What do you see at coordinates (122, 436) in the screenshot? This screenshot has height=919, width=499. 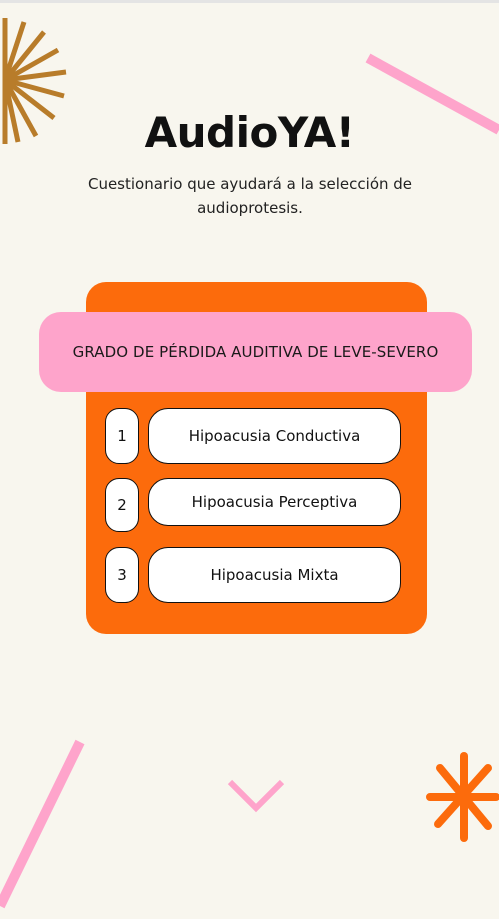 I see `option-number-1: 1` at bounding box center [122, 436].